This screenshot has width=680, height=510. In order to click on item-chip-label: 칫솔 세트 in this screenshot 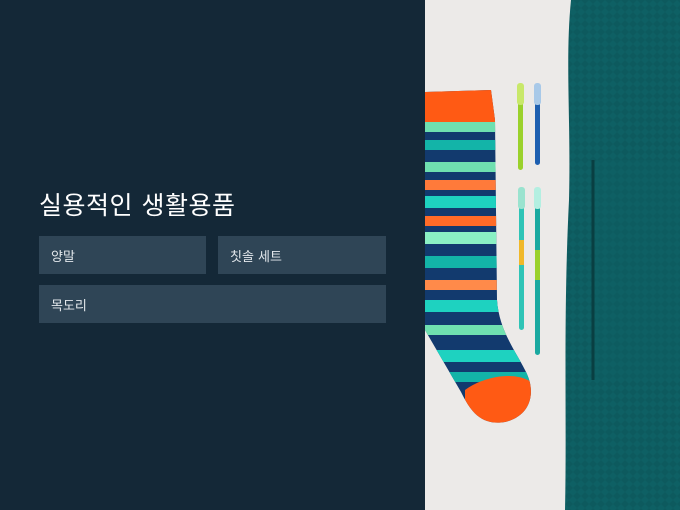, I will do `click(256, 257)`.